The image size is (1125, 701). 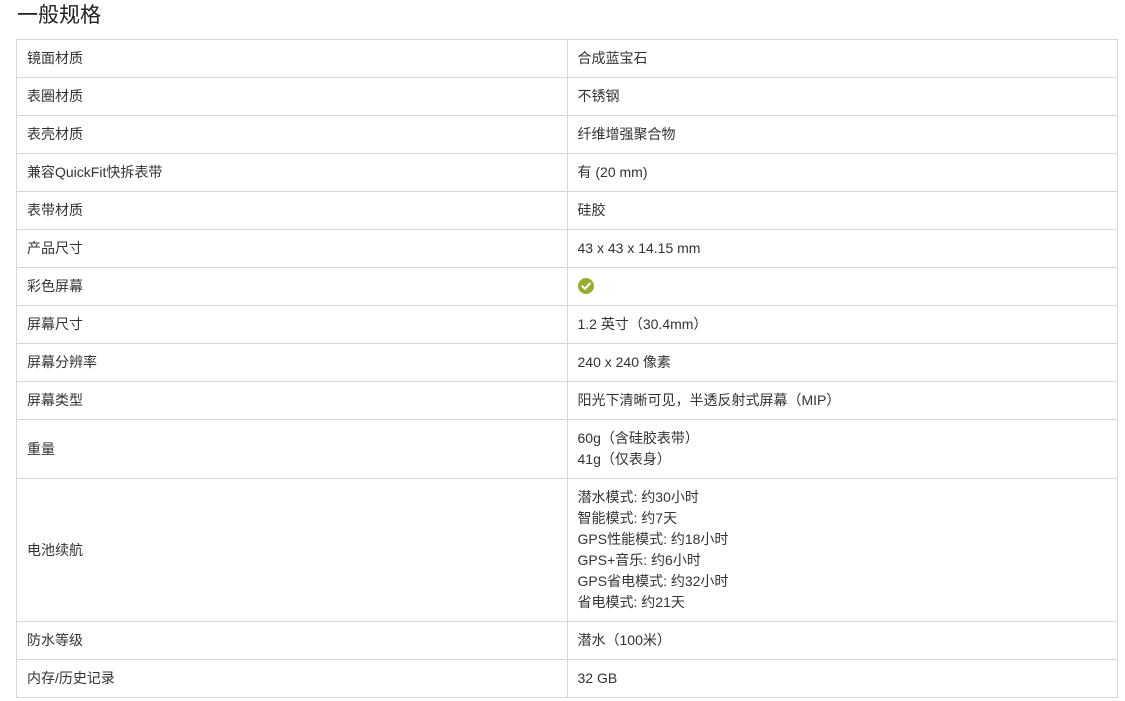 I want to click on table-row: 内存/历史记录 32 GB, so click(x=567, y=678).